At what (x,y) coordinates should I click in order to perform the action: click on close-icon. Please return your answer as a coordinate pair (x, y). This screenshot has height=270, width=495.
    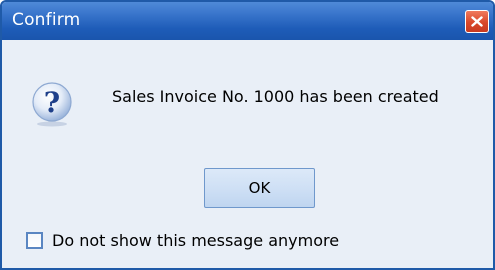
    Looking at the image, I should click on (477, 21).